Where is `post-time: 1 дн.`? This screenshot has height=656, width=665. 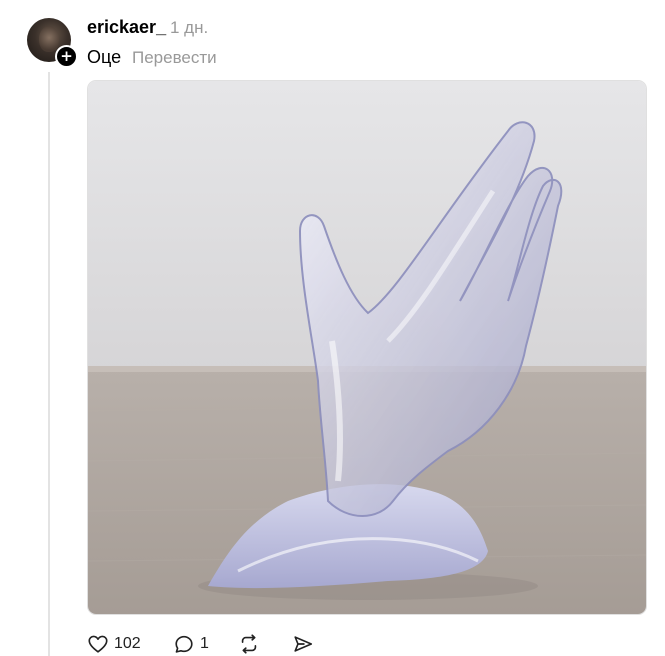
post-time: 1 дн. is located at coordinates (189, 28).